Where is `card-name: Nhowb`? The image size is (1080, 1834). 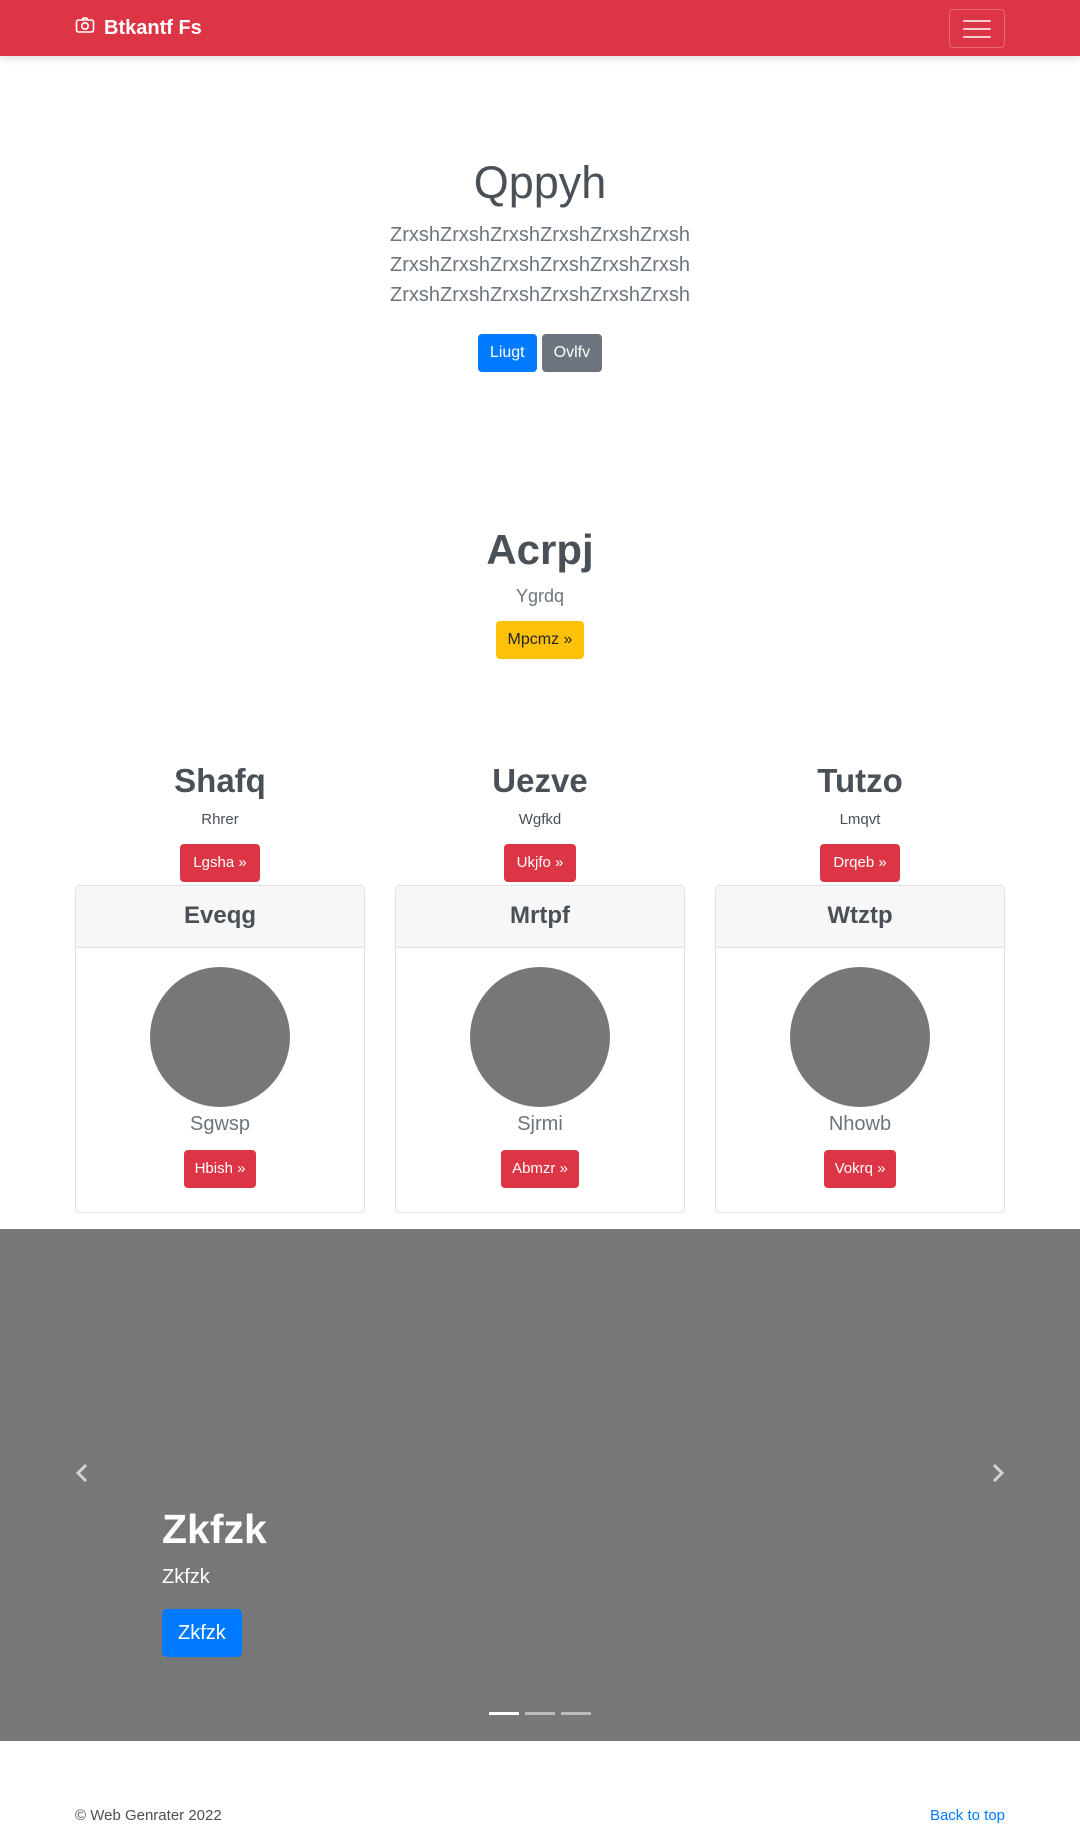
card-name: Nhowb is located at coordinates (860, 1123).